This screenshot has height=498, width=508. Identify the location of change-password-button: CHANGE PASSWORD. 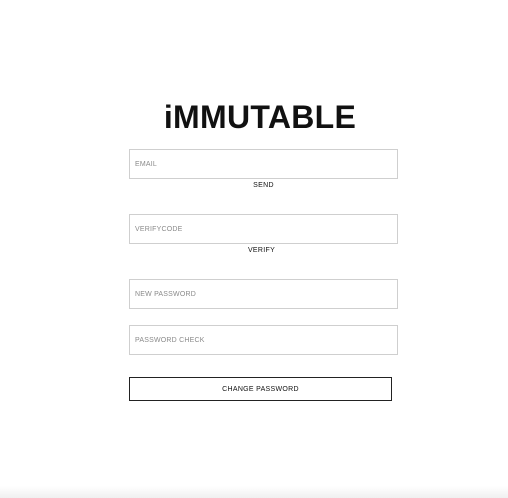
(260, 389).